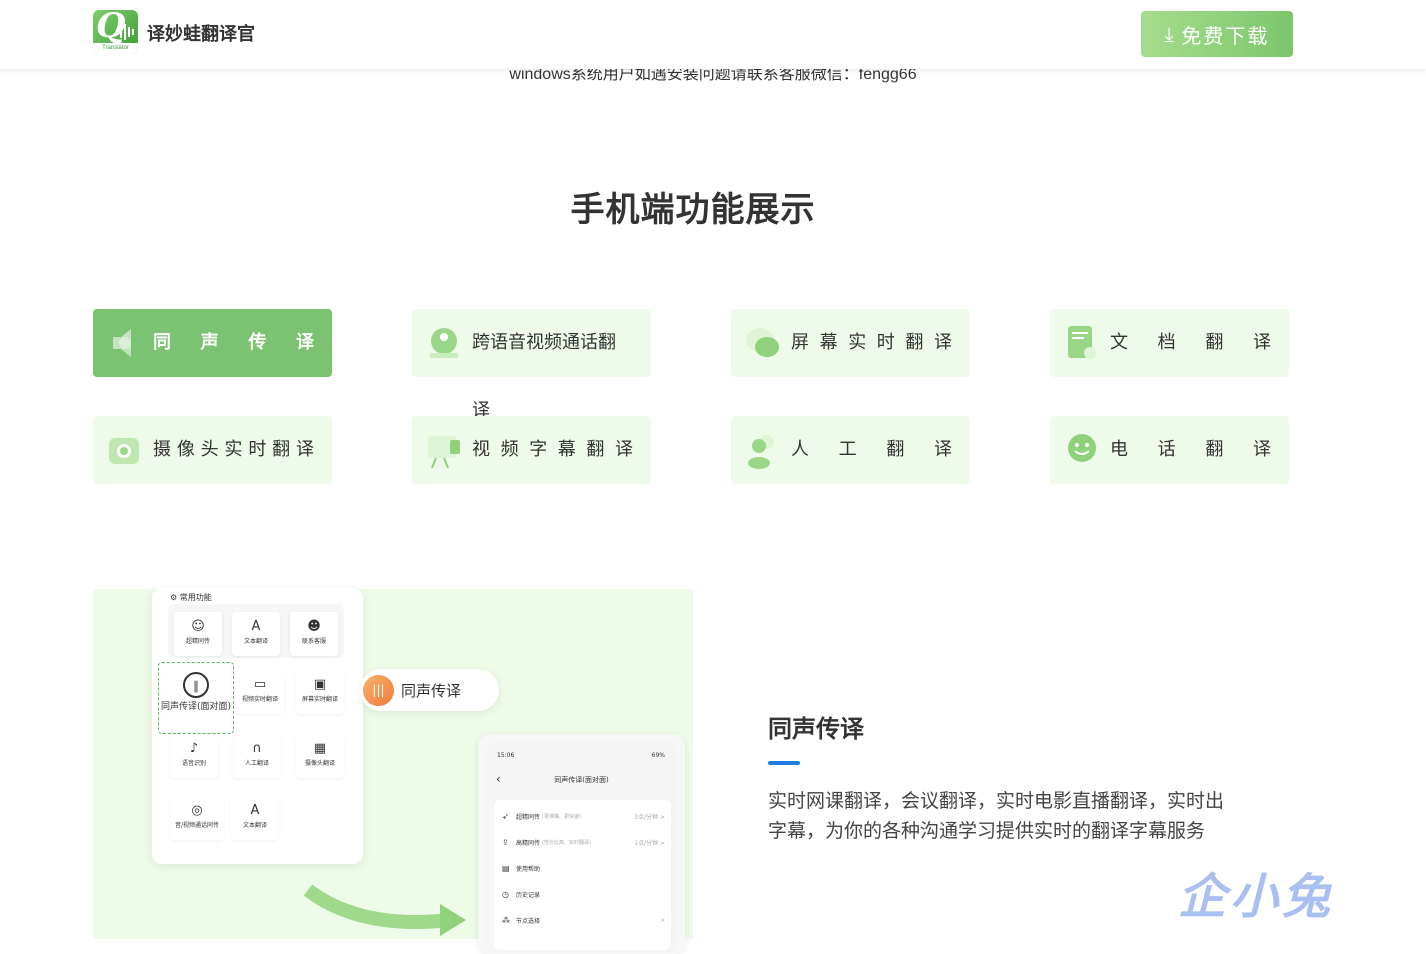 The height and width of the screenshot is (954, 1426). I want to click on function-item: ♪ 语音识别, so click(194, 756).